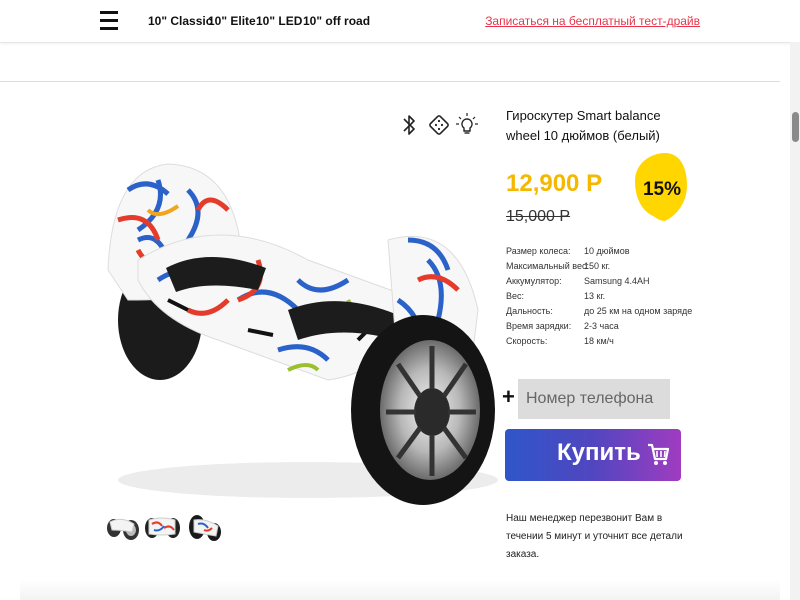 The image size is (800, 600). I want to click on spec-row: Дальность: до 25 км на одном заряде, so click(606, 311).